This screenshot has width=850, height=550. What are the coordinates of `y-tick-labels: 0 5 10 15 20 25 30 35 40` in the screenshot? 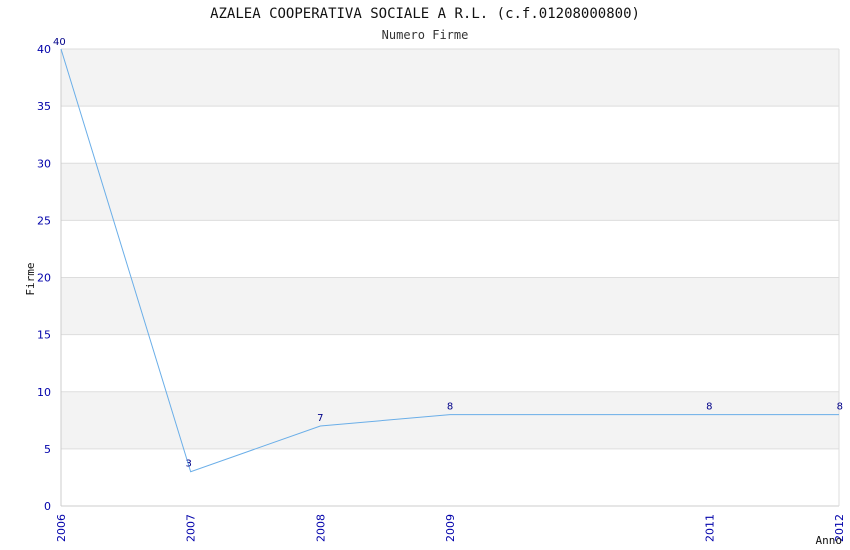 It's located at (44, 278).